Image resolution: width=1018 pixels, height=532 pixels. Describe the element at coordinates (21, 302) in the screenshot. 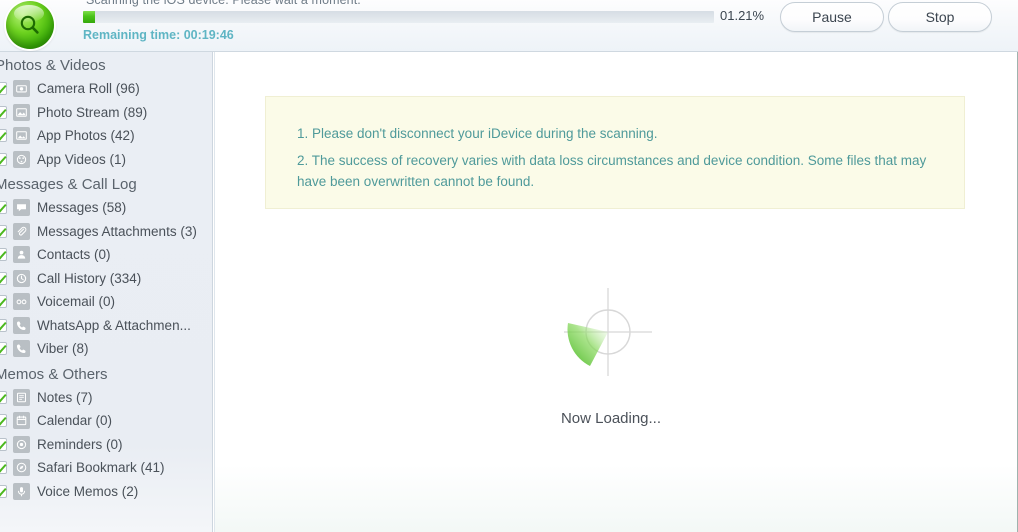

I see `voicemail-icon` at that location.